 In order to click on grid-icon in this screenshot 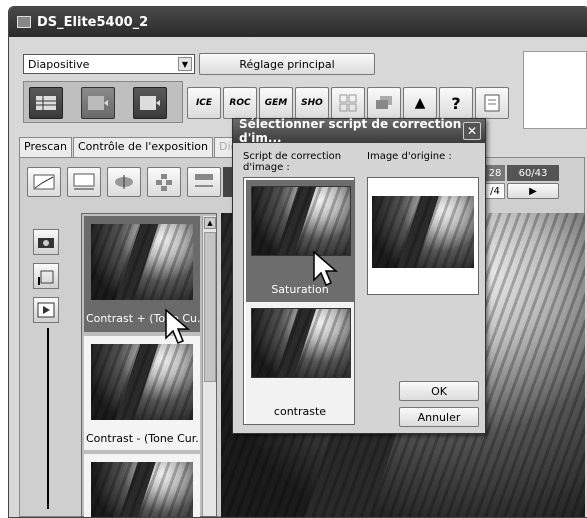, I will do `click(348, 103)`.